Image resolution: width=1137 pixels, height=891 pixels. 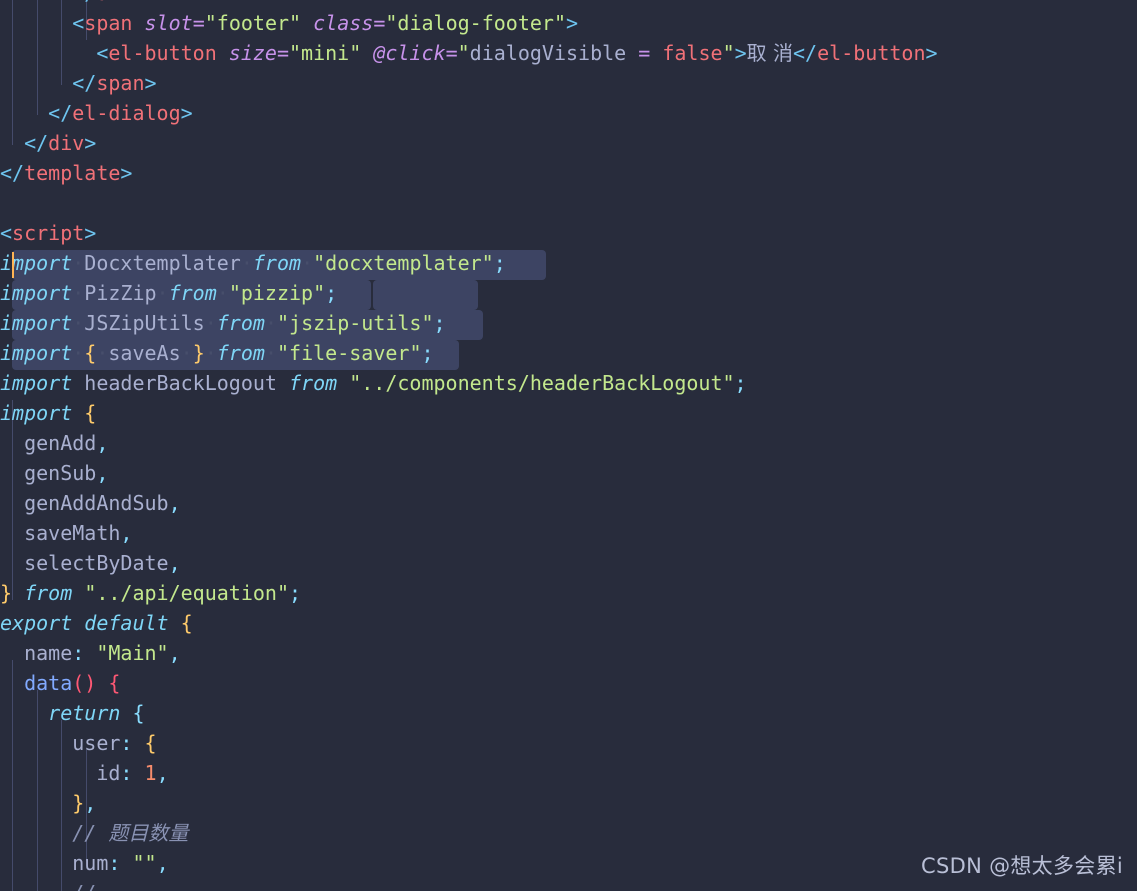 What do you see at coordinates (84, 863) in the screenshot?
I see `code-line: num: "",` at bounding box center [84, 863].